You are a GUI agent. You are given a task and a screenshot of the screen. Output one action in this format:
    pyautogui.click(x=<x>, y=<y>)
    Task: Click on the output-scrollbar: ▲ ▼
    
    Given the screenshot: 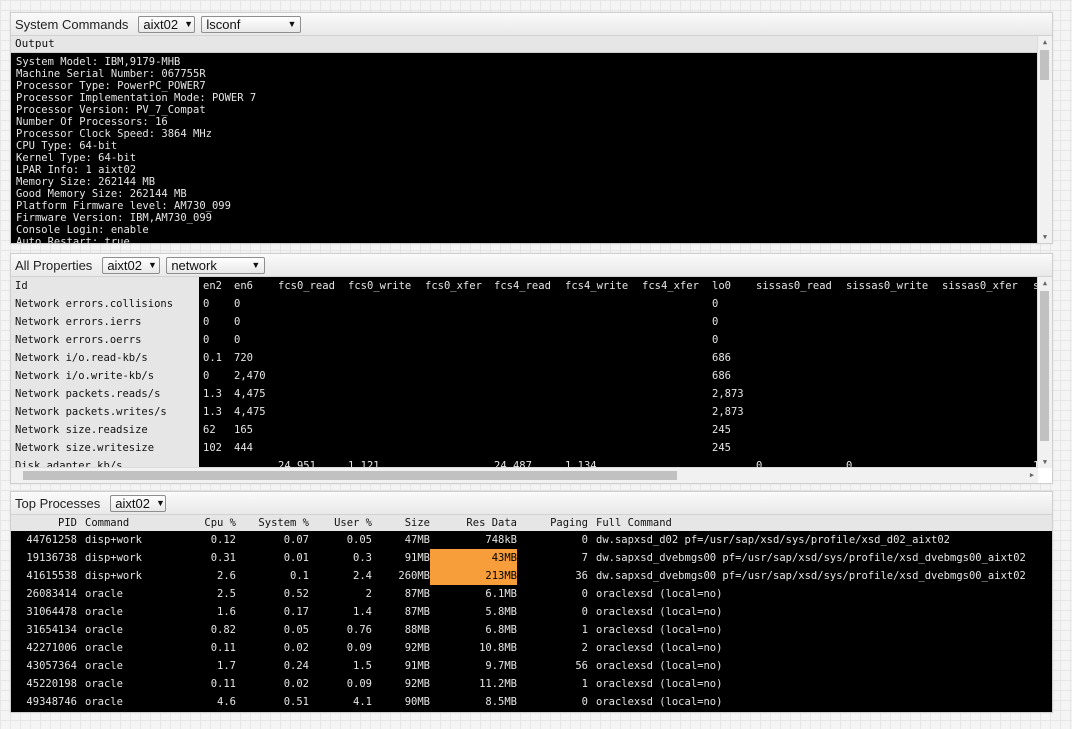 What is the action you would take?
    pyautogui.click(x=1044, y=139)
    